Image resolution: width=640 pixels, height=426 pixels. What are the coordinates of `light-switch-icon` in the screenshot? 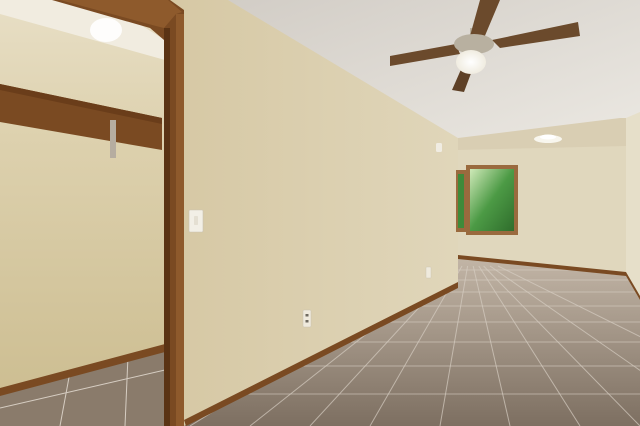 It's located at (196, 221).